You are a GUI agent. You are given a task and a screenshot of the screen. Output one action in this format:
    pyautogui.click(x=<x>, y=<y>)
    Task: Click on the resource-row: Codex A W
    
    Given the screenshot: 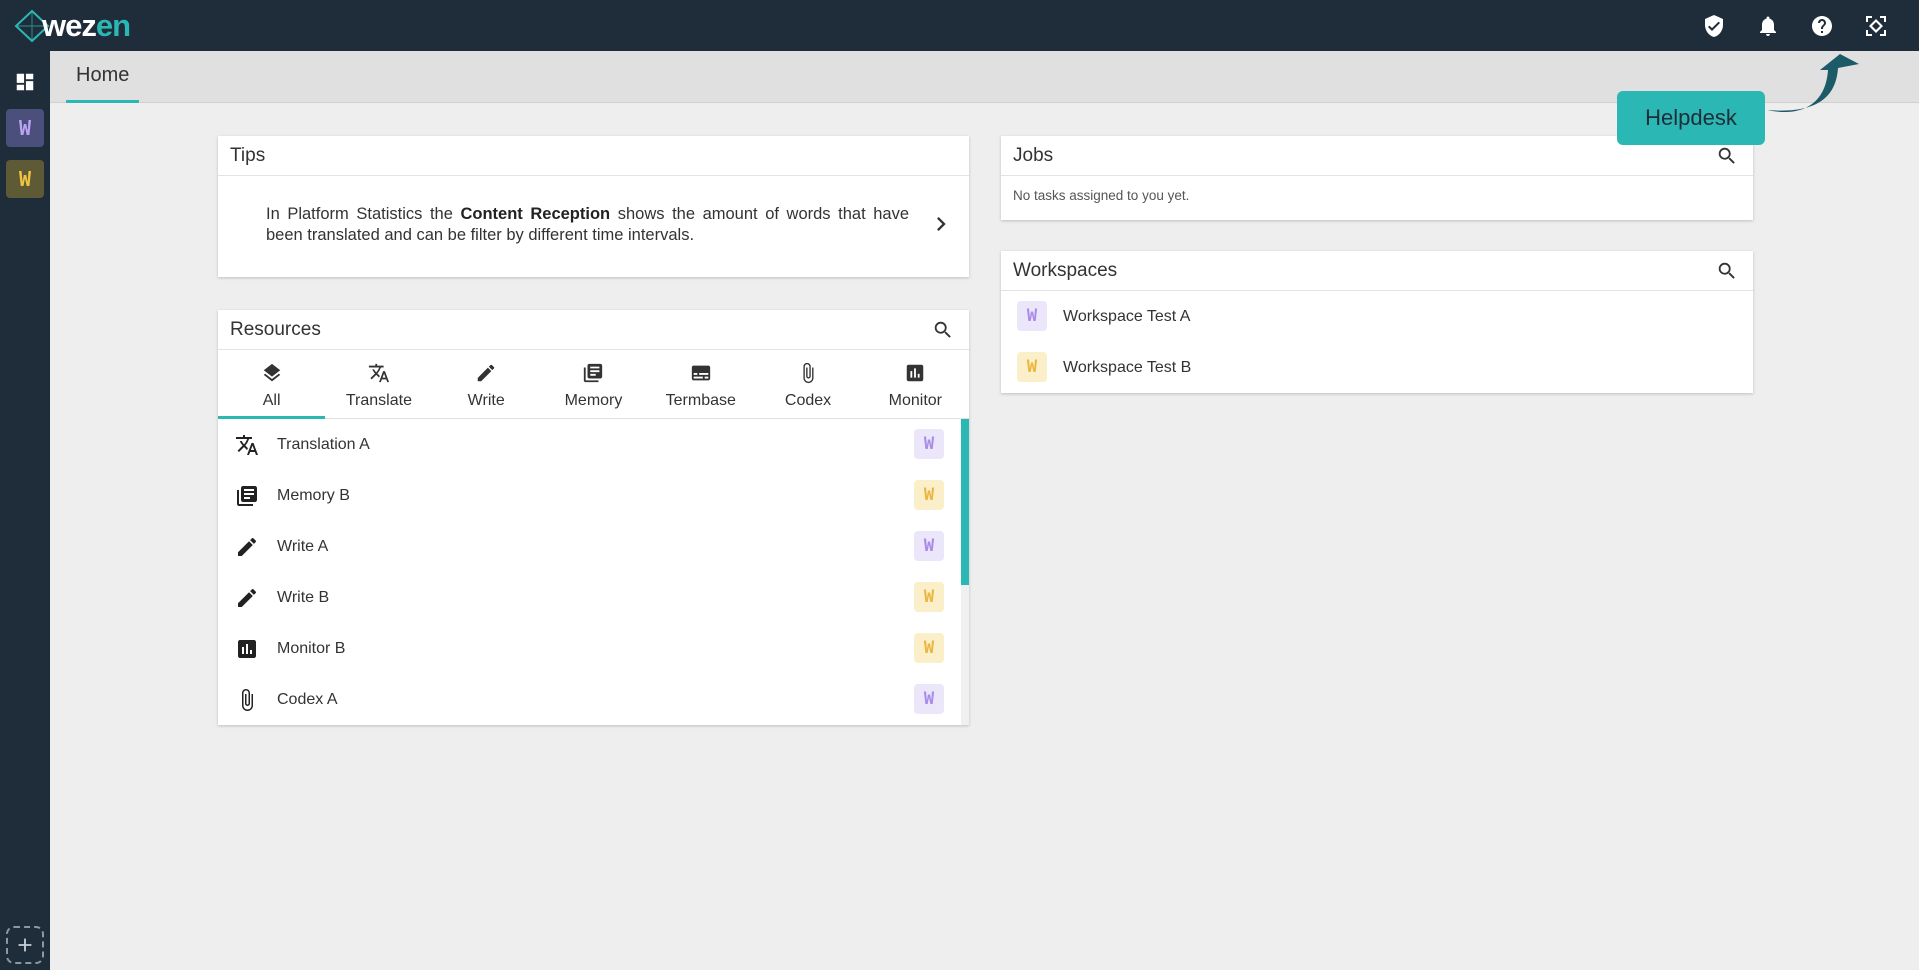 What is the action you would take?
    pyautogui.click(x=593, y=699)
    